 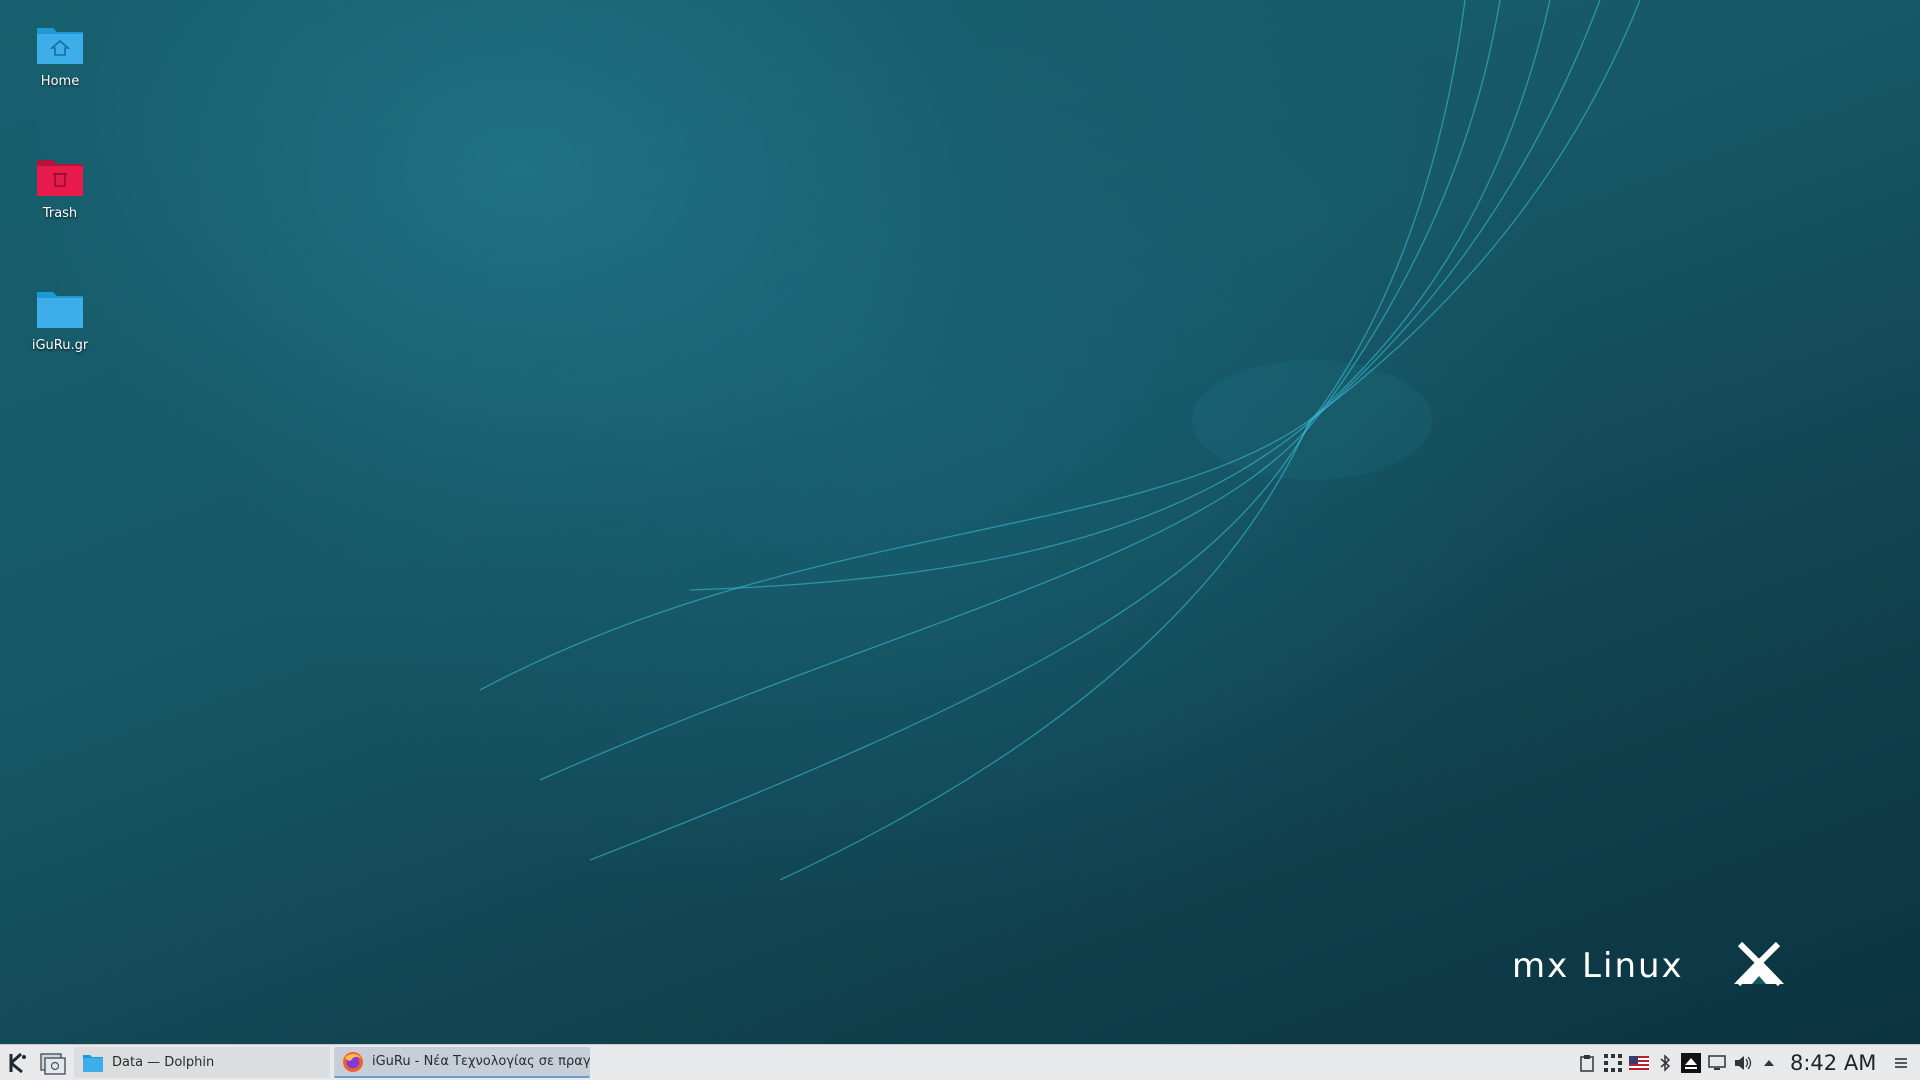 I want to click on show-desktop-icon, so click(x=53, y=1064).